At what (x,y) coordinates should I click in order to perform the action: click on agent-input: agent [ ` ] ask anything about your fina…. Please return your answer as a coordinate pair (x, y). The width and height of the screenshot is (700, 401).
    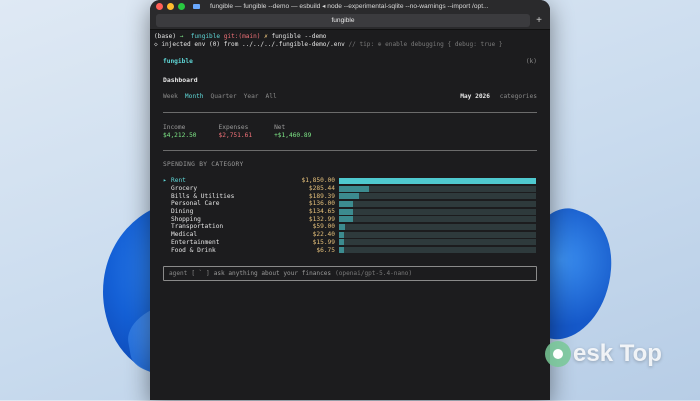
    Looking at the image, I should click on (350, 273).